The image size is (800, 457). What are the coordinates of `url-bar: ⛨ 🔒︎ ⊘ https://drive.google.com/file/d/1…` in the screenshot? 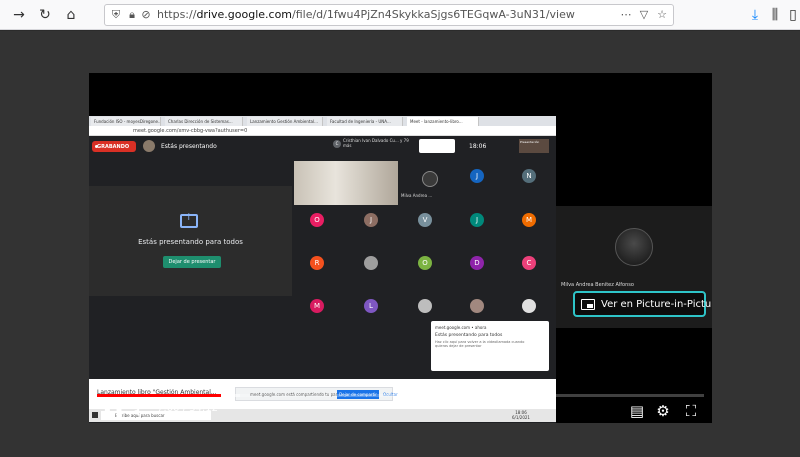 It's located at (389, 15).